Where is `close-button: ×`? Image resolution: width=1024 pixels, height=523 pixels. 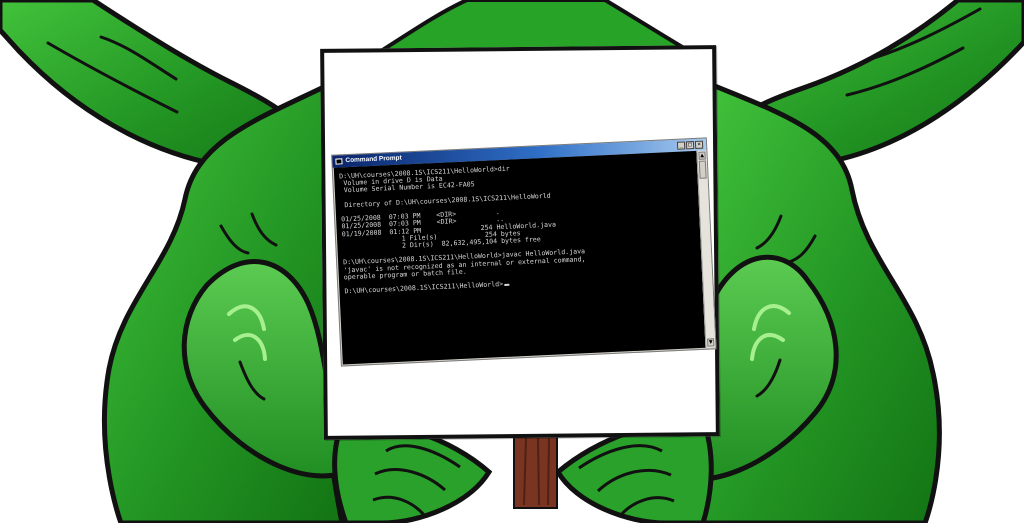 close-button: × is located at coordinates (699, 144).